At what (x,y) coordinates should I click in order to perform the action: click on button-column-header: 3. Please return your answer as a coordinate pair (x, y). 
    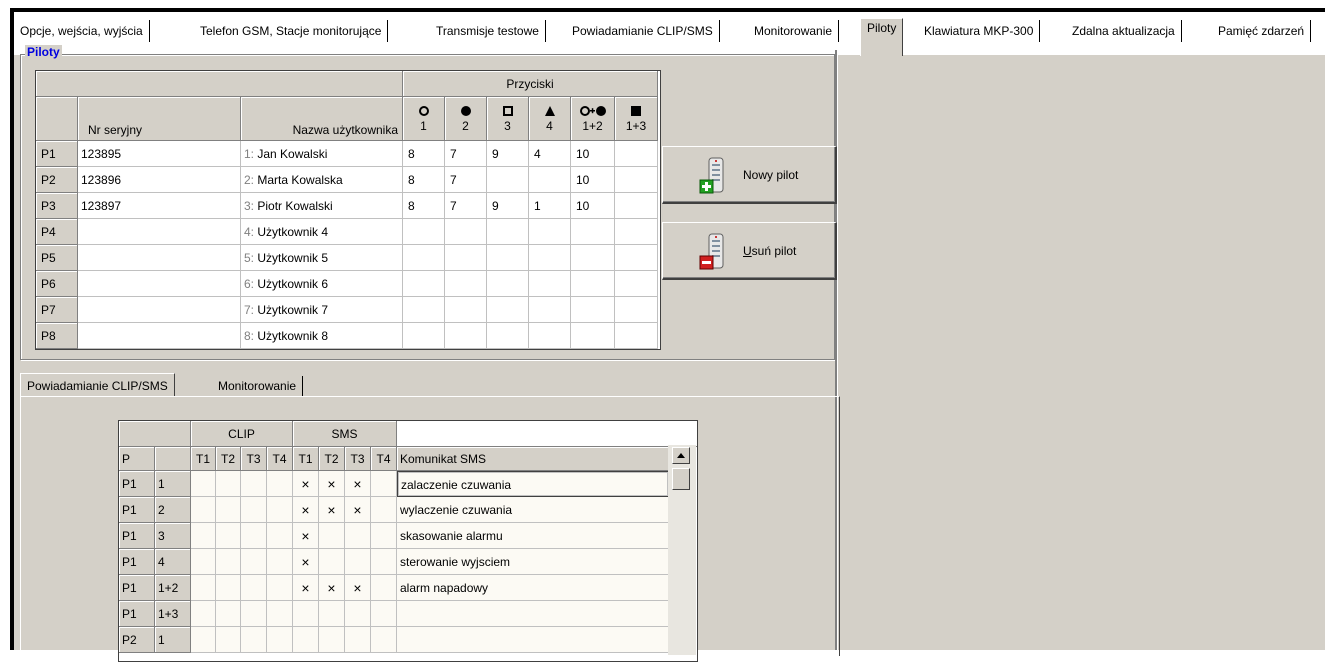
    Looking at the image, I should click on (508, 119).